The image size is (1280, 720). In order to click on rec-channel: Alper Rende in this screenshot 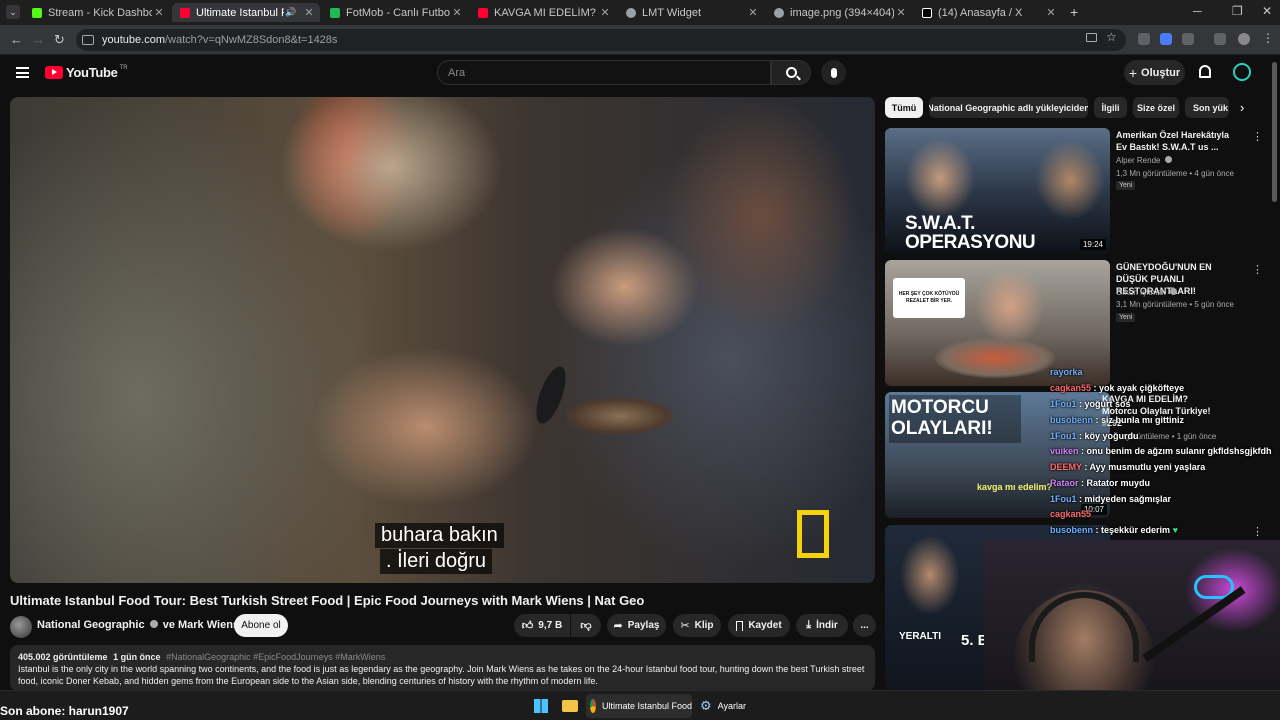, I will do `click(1144, 160)`.